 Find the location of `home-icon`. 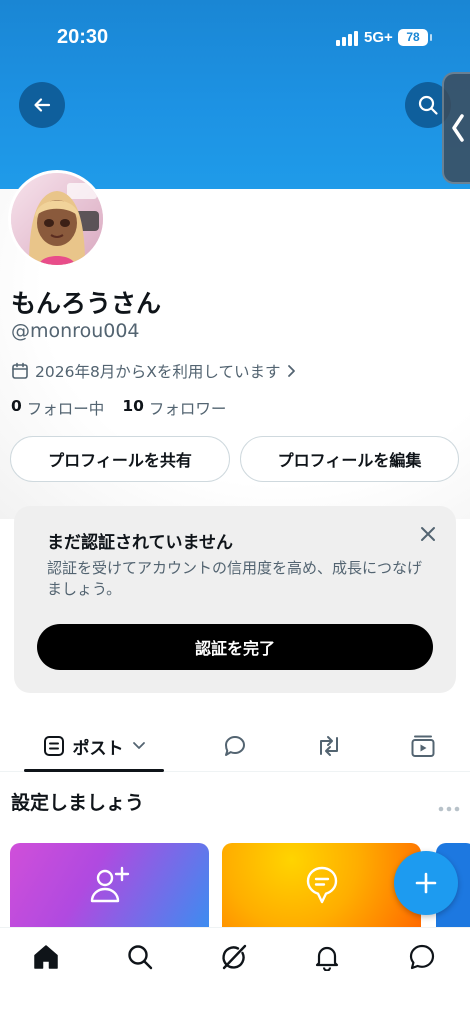

home-icon is located at coordinates (46, 957).